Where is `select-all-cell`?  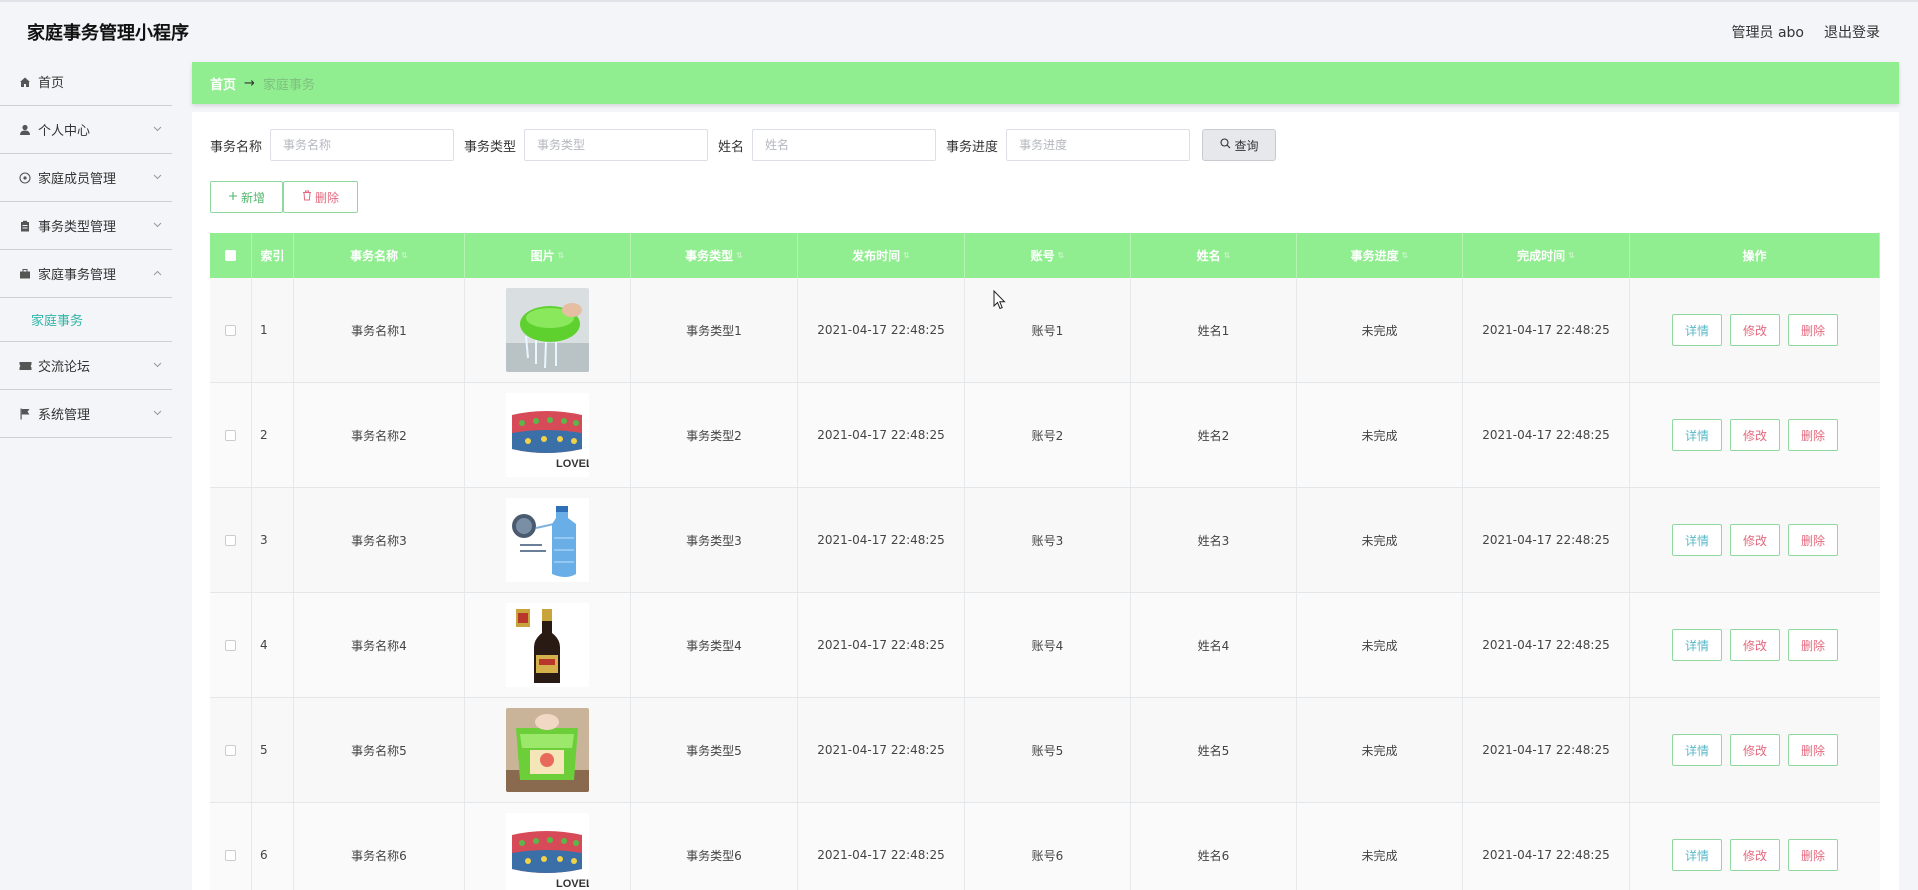 select-all-cell is located at coordinates (231, 255).